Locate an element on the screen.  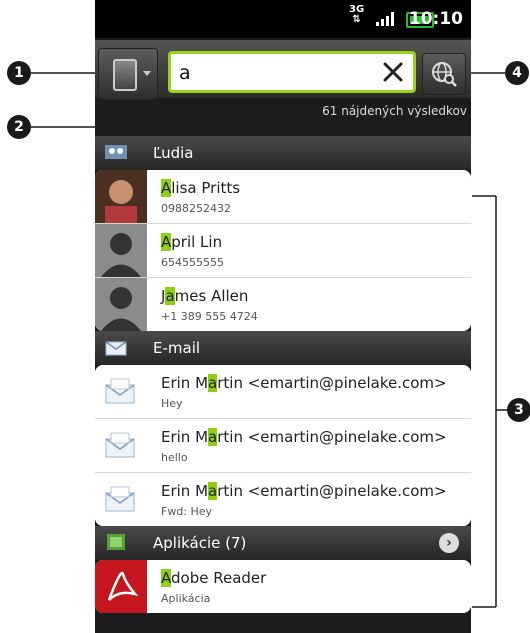
list-item: Erin Martin <emartin@pinelake.com> hello is located at coordinates (283, 446).